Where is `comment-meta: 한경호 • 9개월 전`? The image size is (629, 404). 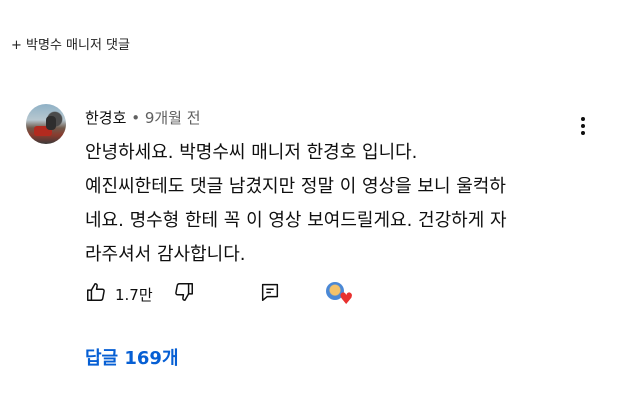 comment-meta: 한경호 • 9개월 전 is located at coordinates (143, 118).